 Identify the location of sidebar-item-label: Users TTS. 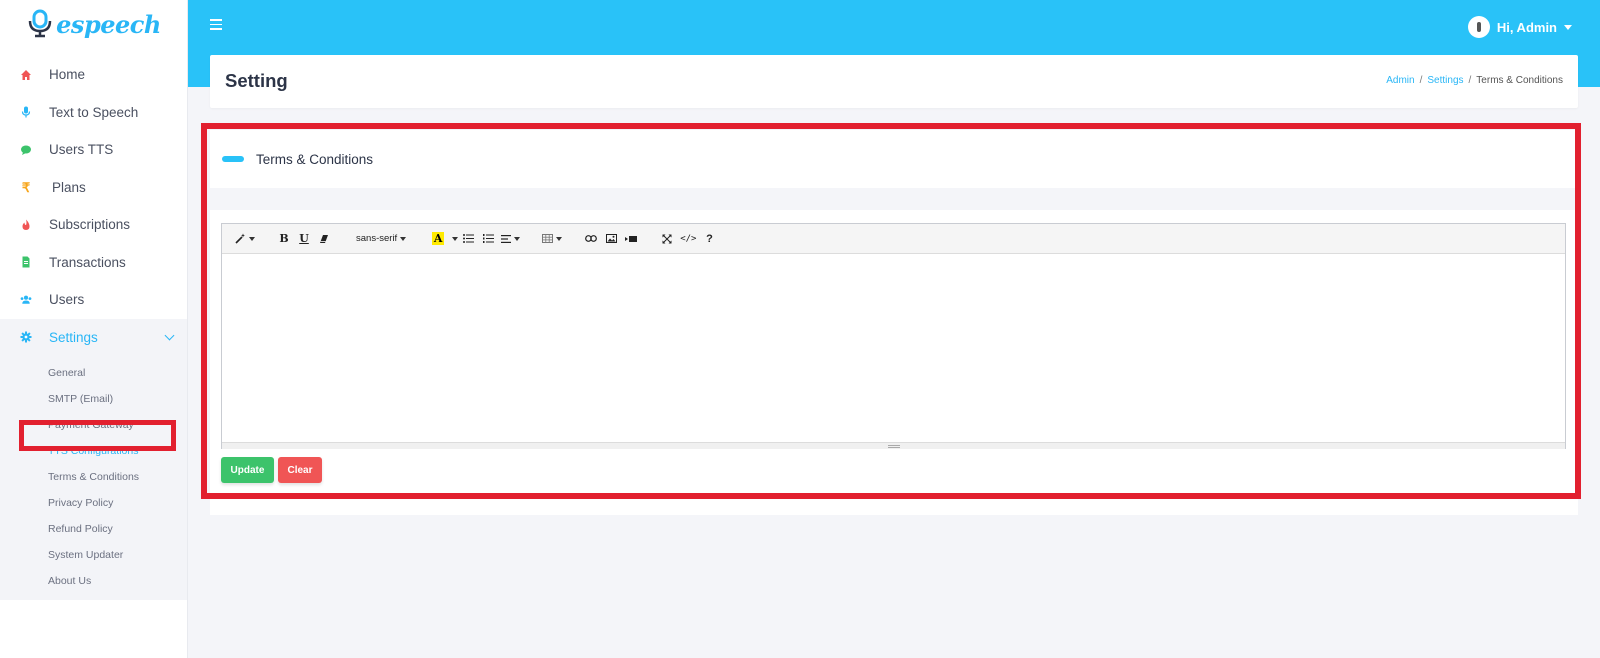
(81, 150).